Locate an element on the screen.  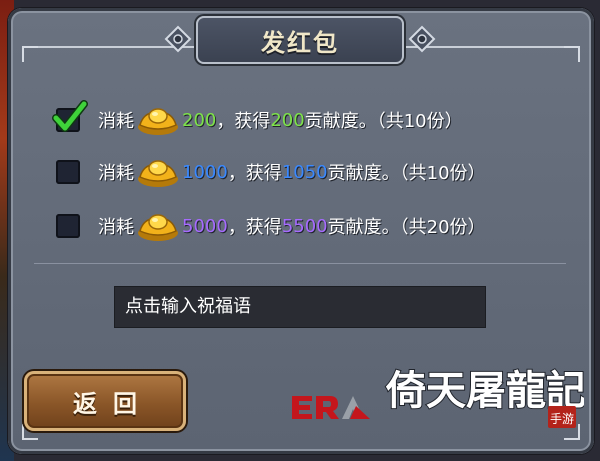
cost-value: 1000 is located at coordinates (205, 172).